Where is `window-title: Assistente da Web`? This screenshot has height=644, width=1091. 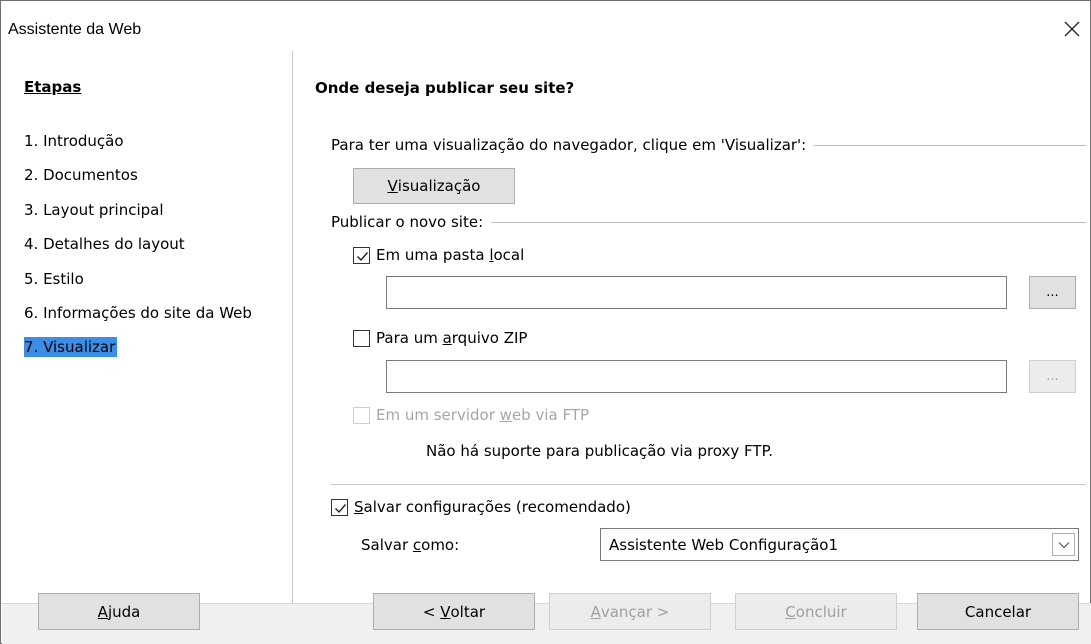
window-title: Assistente da Web is located at coordinates (75, 29).